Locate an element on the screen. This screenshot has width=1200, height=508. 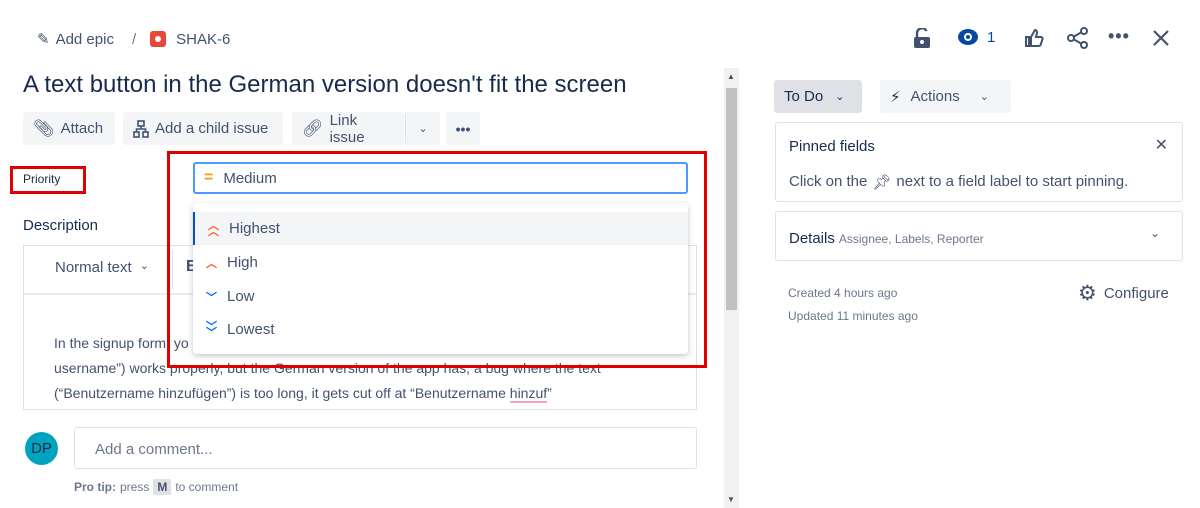
thumbs-up-icon is located at coordinates (1034, 39).